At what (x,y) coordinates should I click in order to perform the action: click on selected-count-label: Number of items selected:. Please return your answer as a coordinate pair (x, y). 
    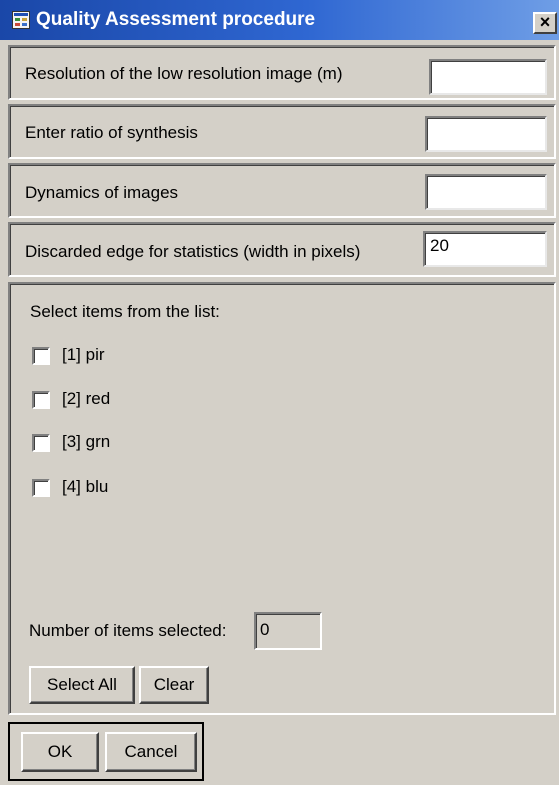
    Looking at the image, I should click on (128, 630).